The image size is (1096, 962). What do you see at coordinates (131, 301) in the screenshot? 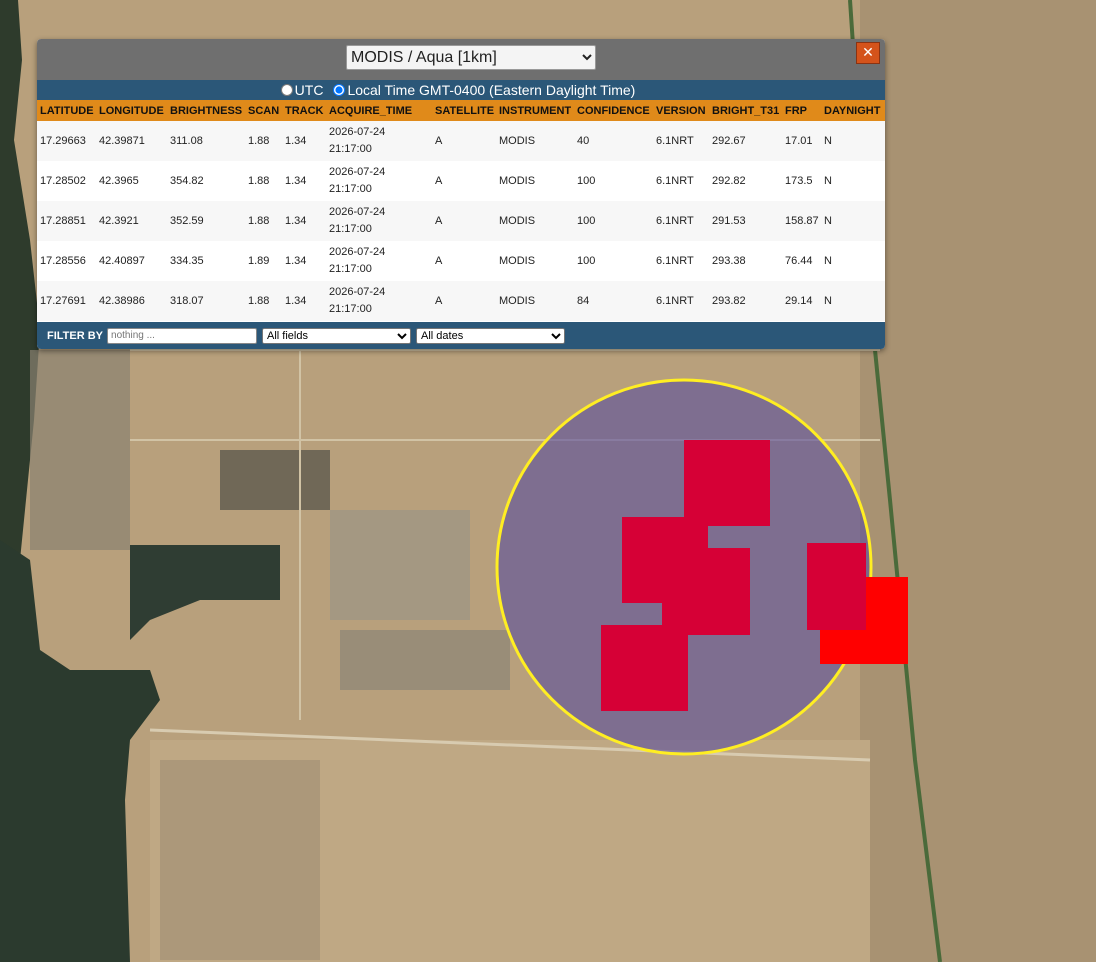
I see `cell-longitude: 42.38986` at bounding box center [131, 301].